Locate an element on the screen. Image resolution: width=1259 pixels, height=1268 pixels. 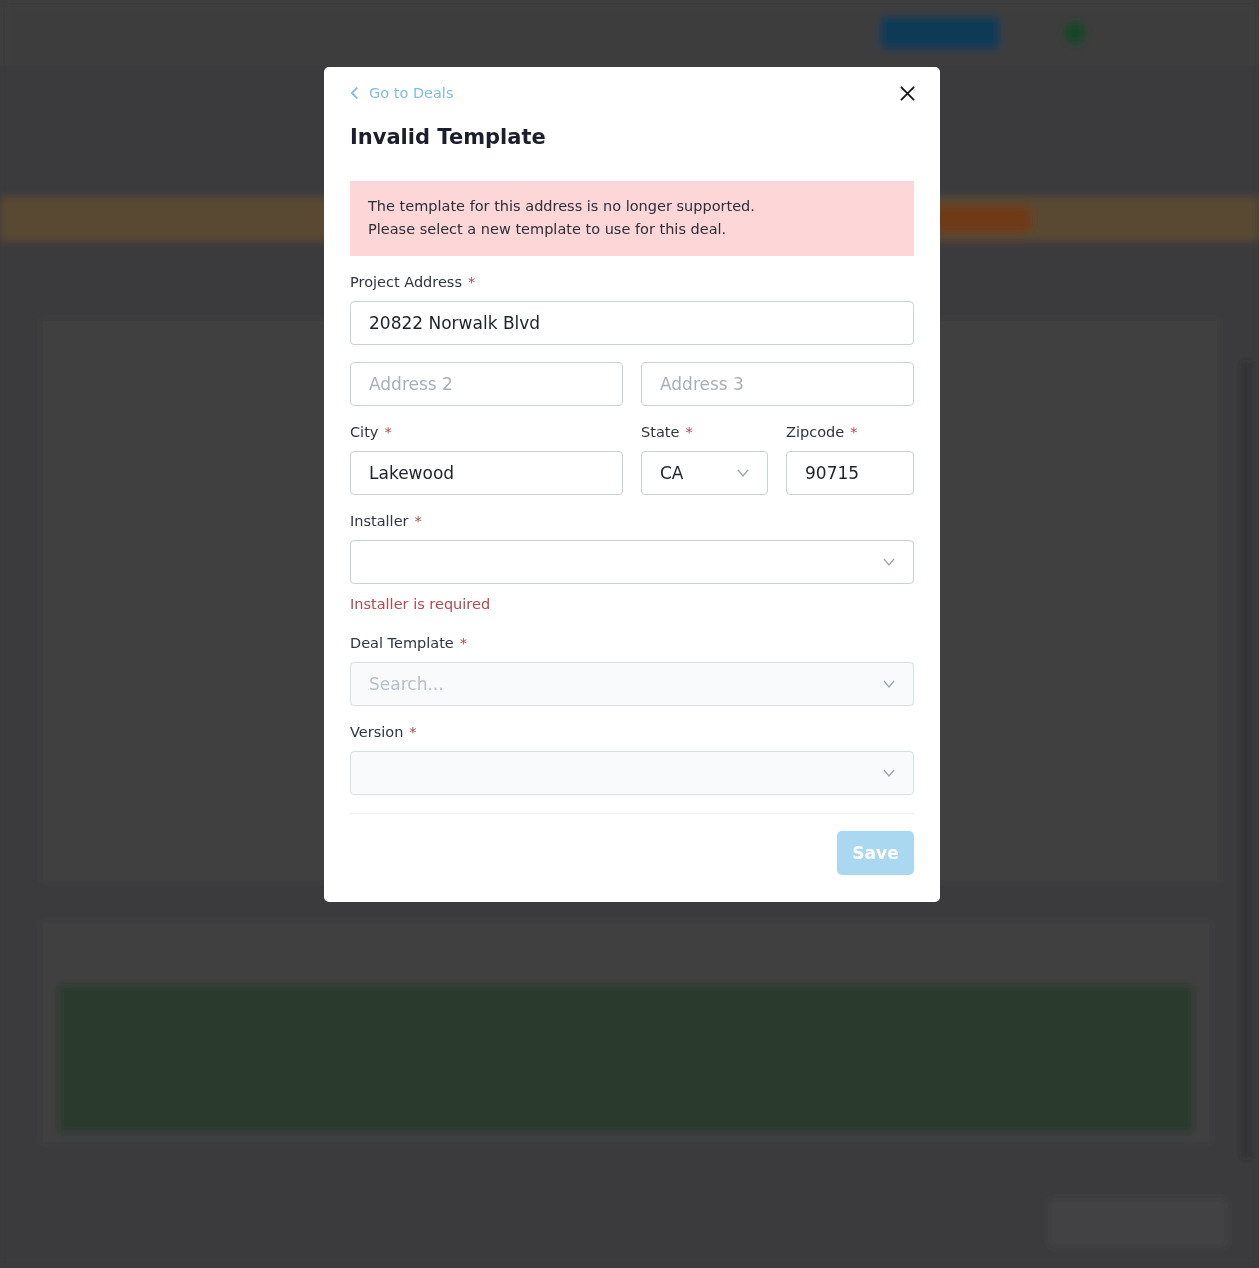
close-icon is located at coordinates (907, 93).